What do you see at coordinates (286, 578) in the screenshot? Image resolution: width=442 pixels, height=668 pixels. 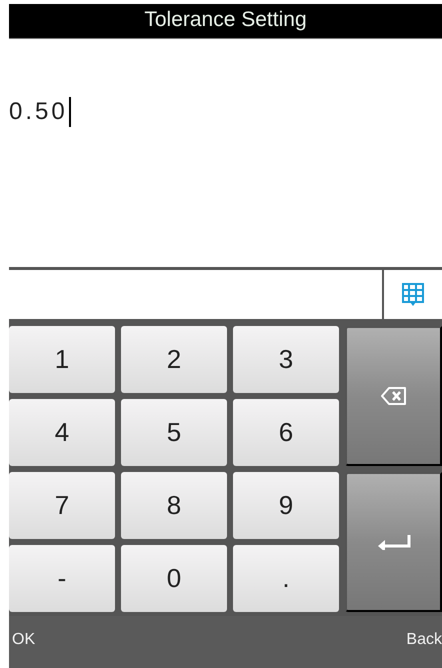 I see `key-button: .` at bounding box center [286, 578].